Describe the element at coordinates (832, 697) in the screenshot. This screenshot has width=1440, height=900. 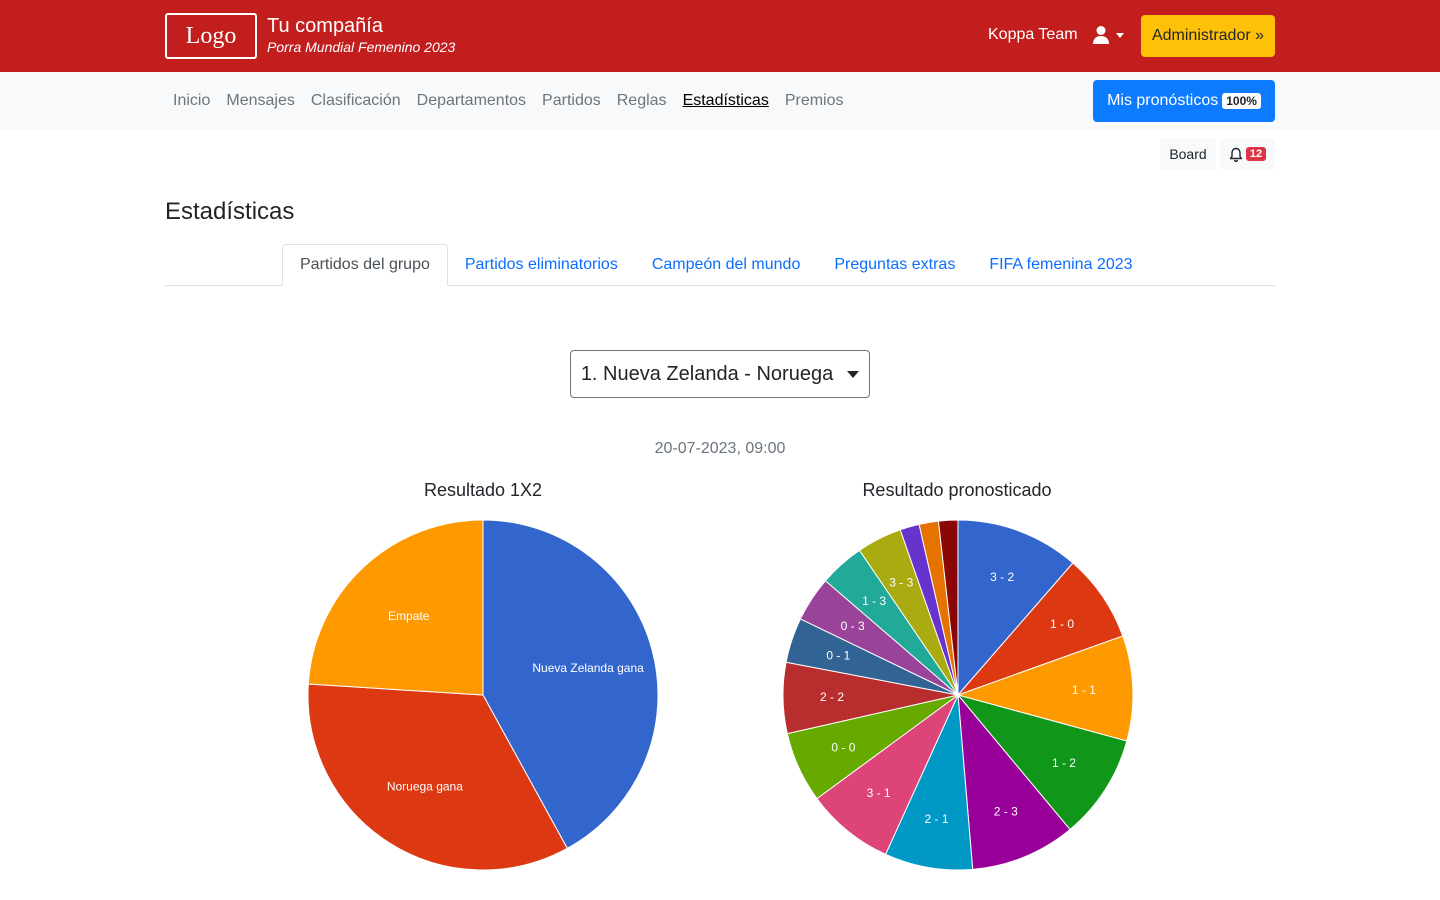
I see `pie-slice-label: 2 - 2` at that location.